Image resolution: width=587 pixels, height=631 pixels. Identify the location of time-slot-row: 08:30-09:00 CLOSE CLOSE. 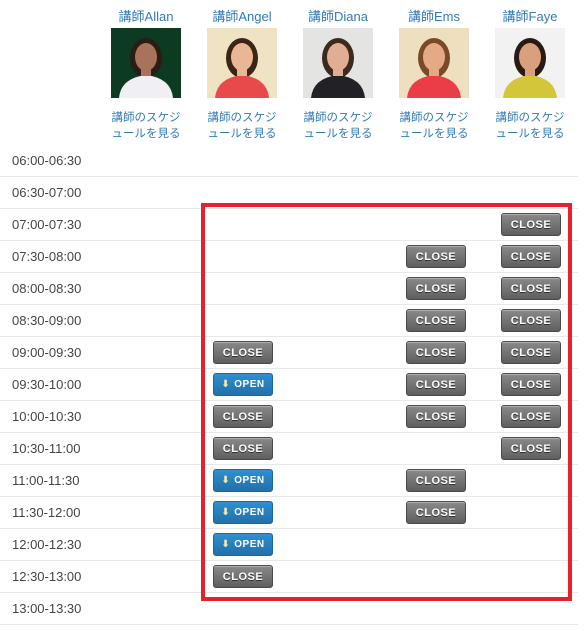
(289, 321).